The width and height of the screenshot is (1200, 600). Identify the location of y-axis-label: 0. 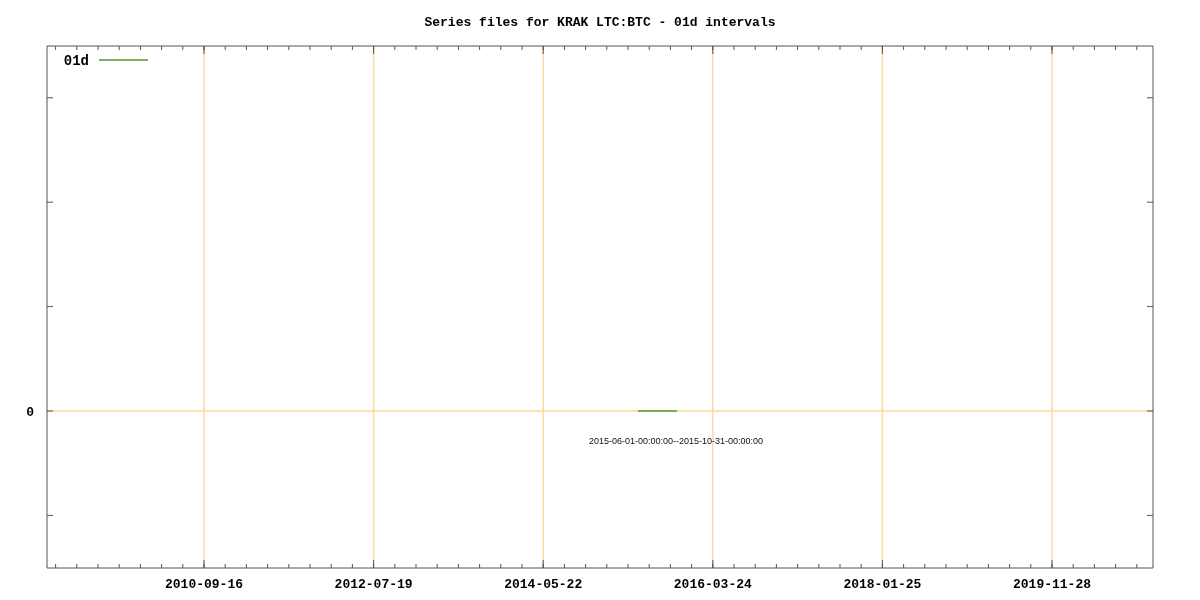
(30, 412).